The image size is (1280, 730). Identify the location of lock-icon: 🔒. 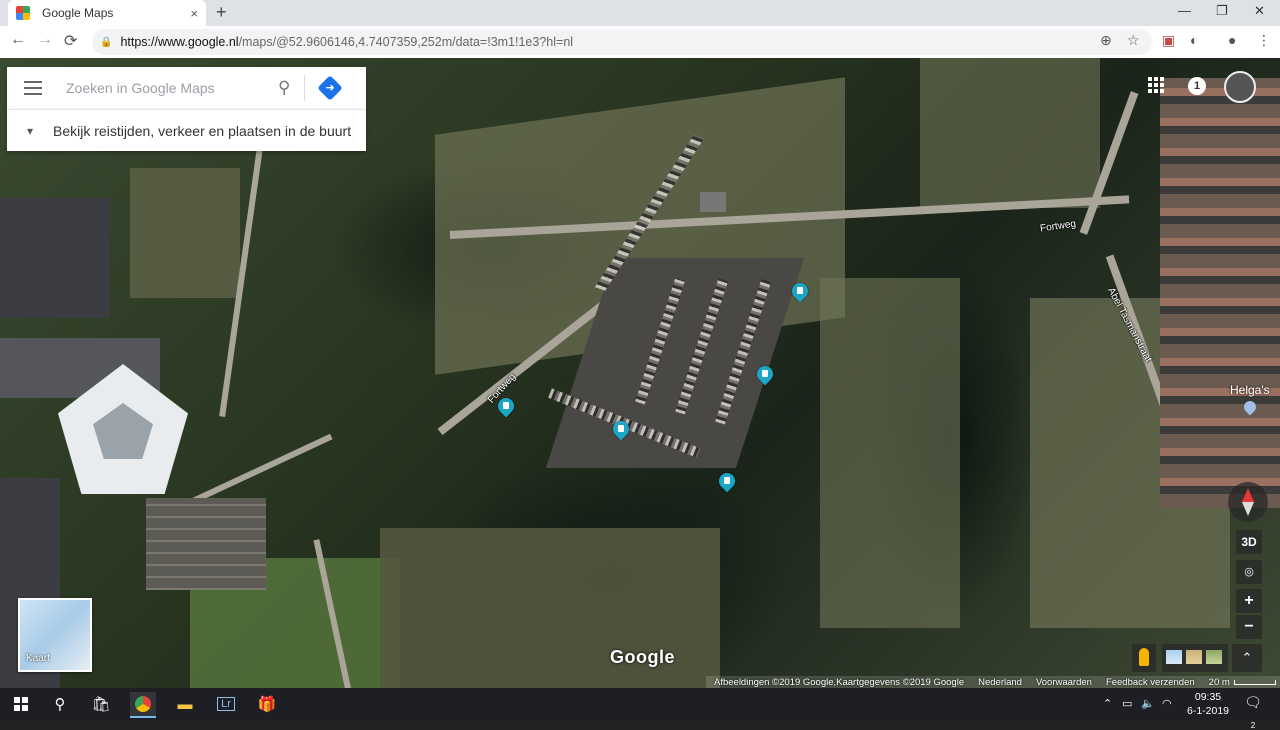
(106, 42).